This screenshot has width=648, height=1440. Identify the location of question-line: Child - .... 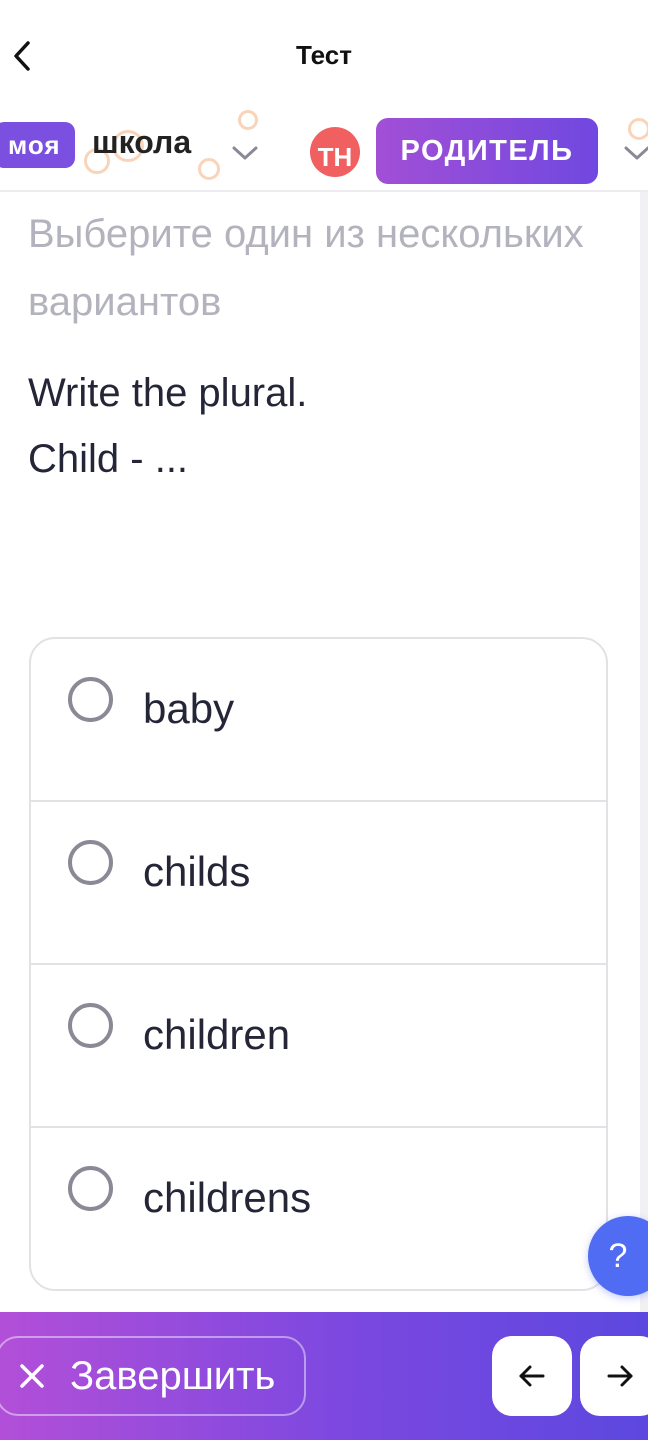
(108, 459).